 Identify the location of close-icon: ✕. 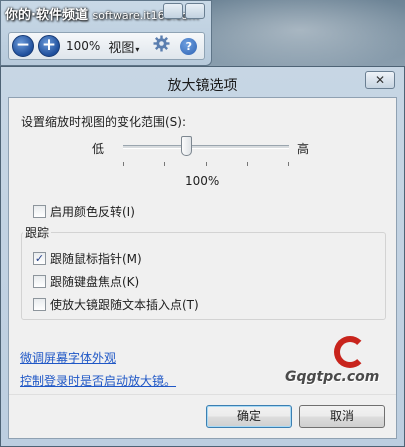
(380, 80).